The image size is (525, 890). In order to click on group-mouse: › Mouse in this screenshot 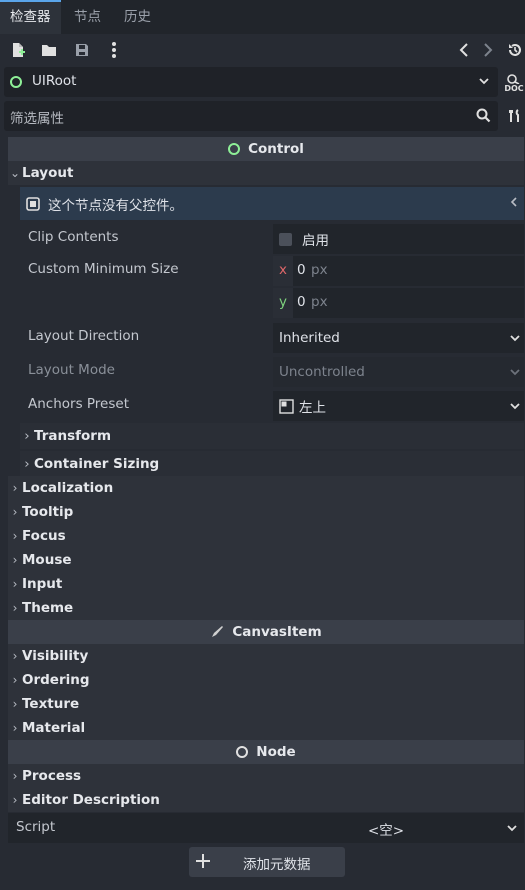, I will do `click(266, 560)`.